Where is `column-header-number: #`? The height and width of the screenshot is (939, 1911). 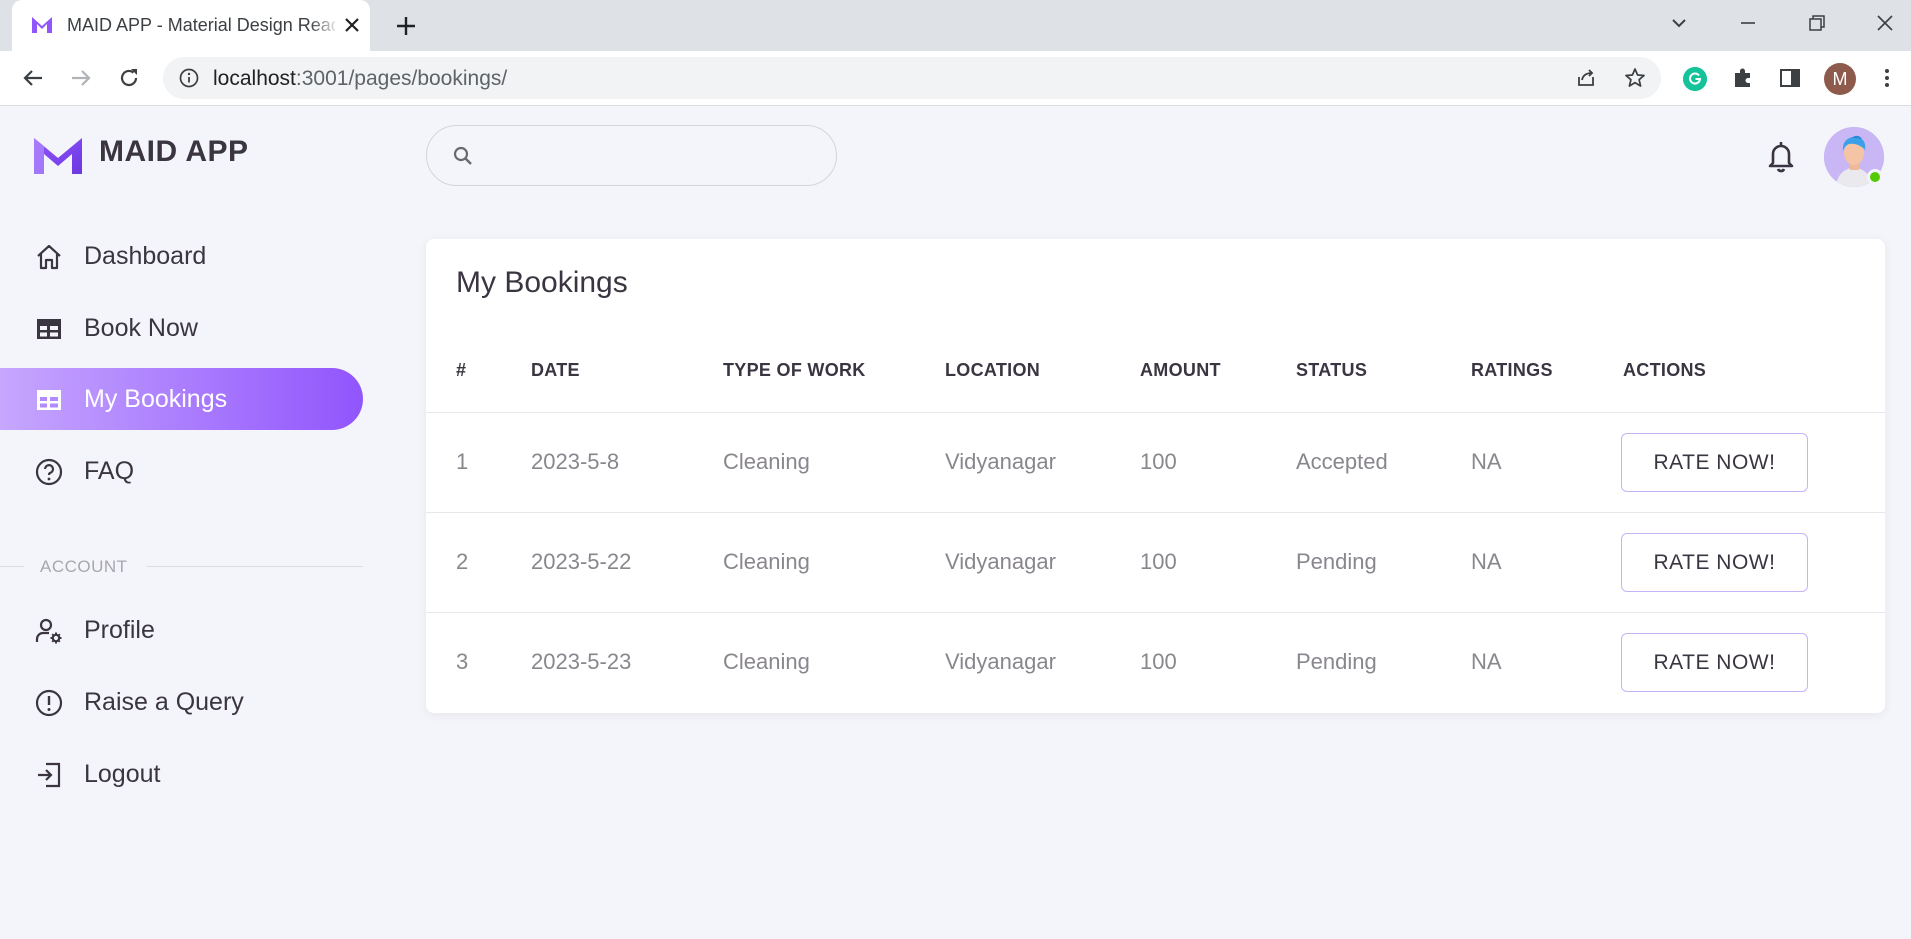 column-header-number: # is located at coordinates (461, 370).